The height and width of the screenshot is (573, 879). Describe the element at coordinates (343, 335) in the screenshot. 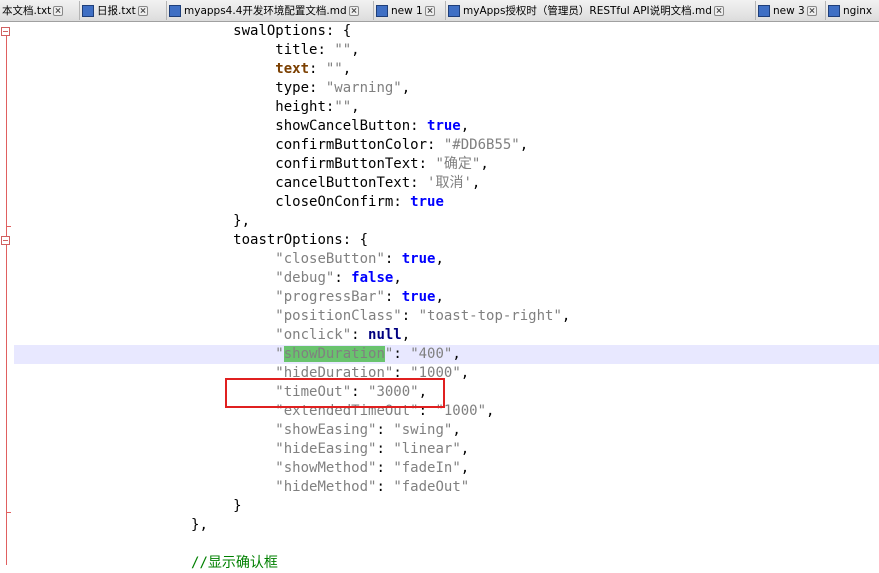

I see `code-line: "onclick": null,` at that location.